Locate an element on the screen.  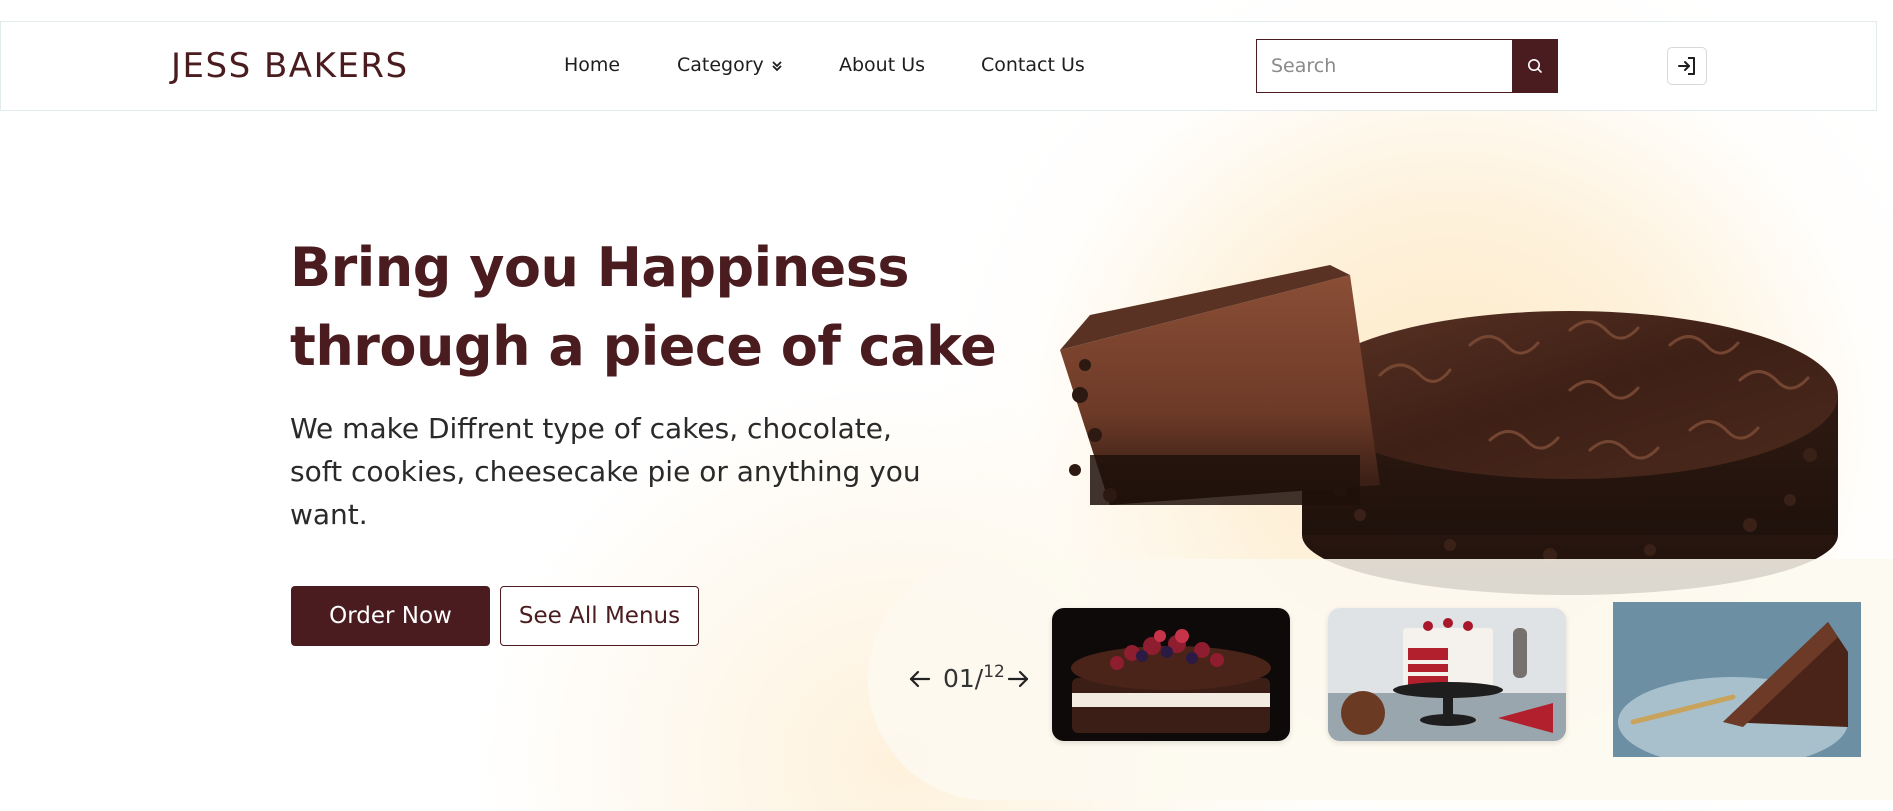
search-icon is located at coordinates (1535, 66).